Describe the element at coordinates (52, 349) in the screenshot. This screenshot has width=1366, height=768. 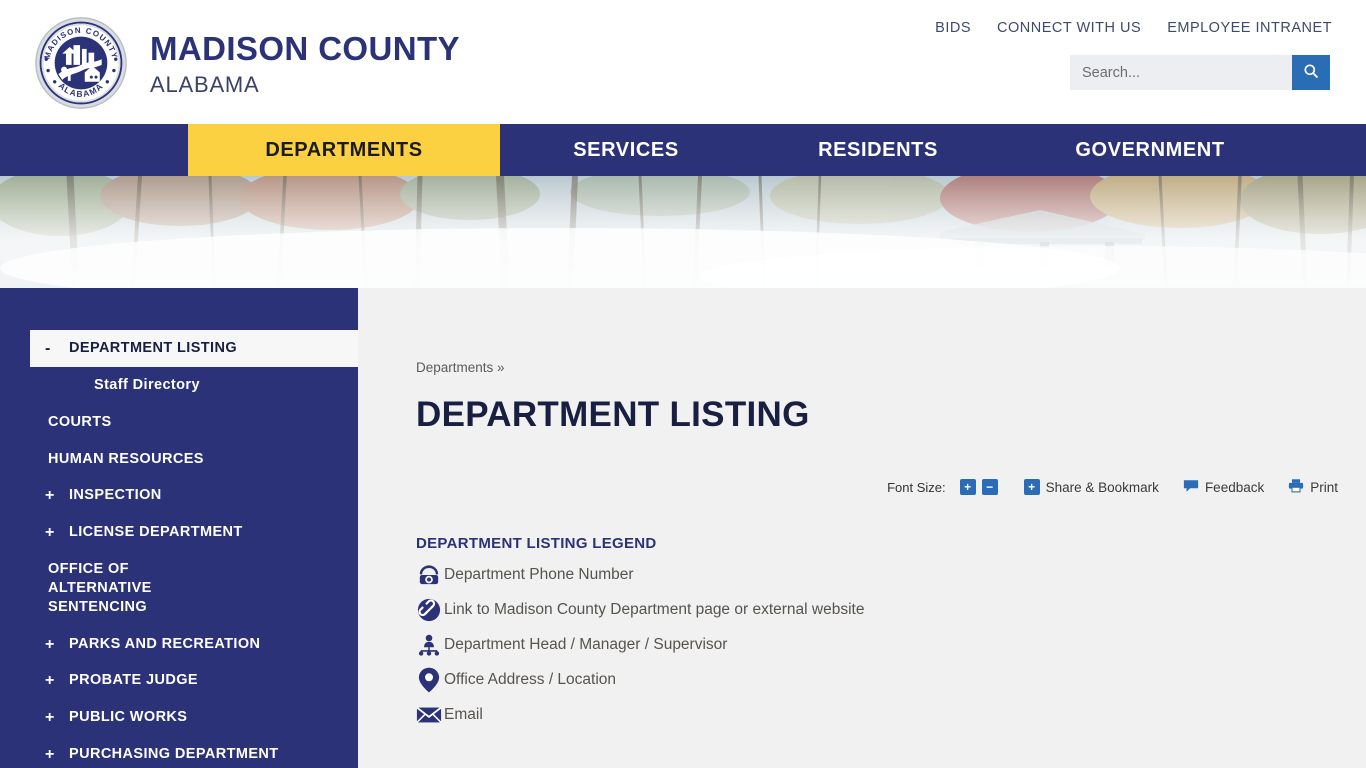
I see `collapse-minus-icon: -` at that location.